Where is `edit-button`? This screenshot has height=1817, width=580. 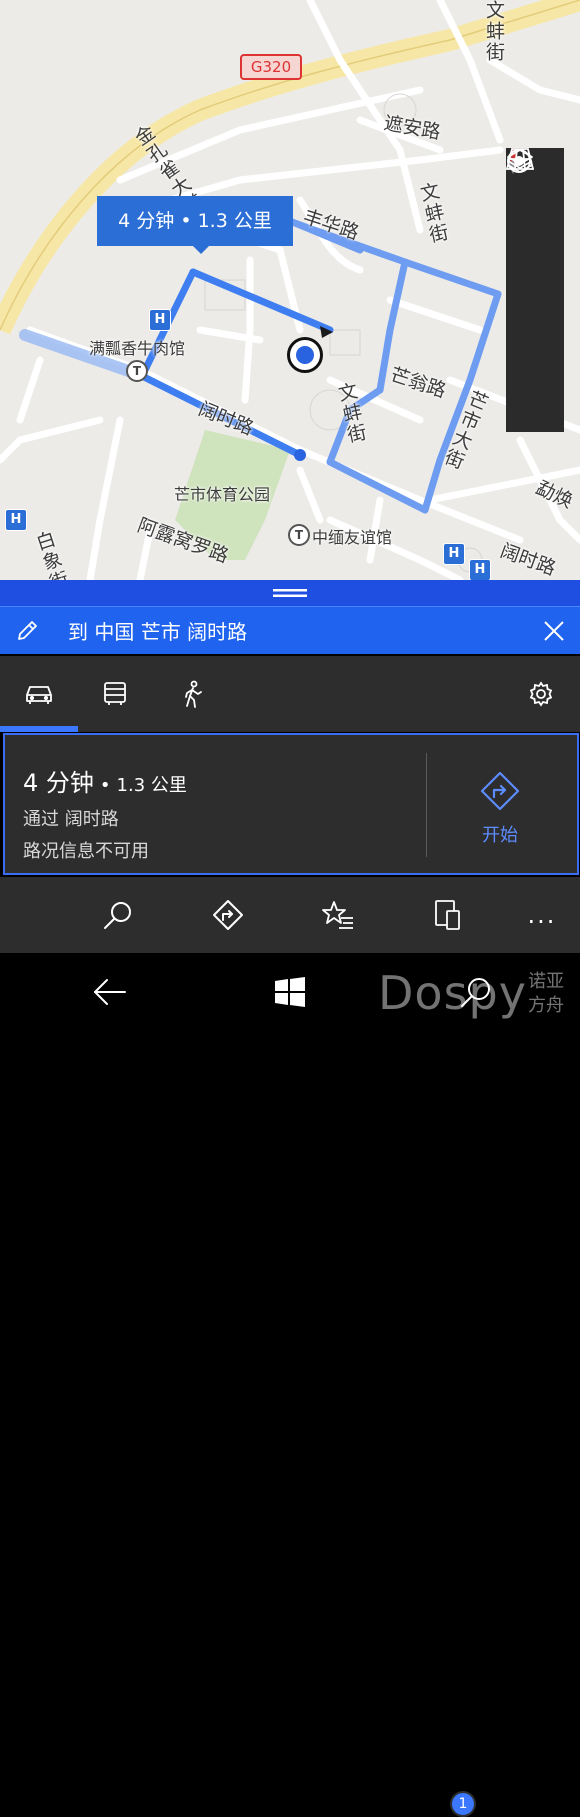
edit-button is located at coordinates (27, 631).